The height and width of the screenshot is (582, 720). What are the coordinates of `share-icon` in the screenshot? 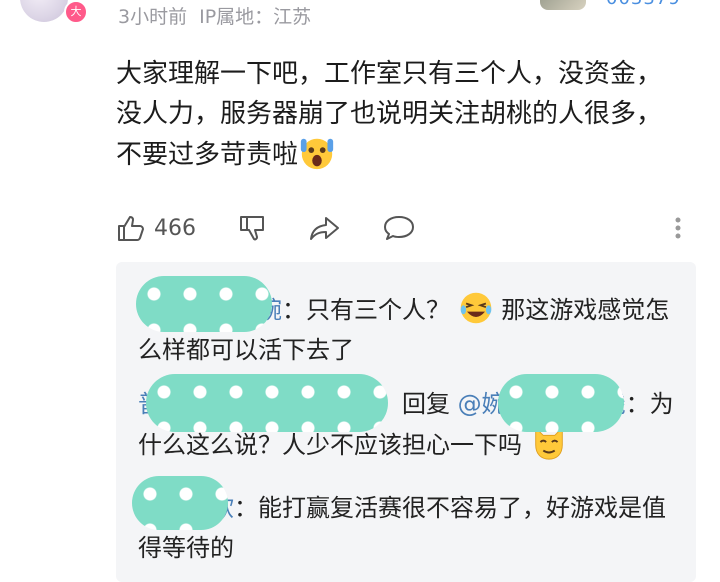 It's located at (324, 228).